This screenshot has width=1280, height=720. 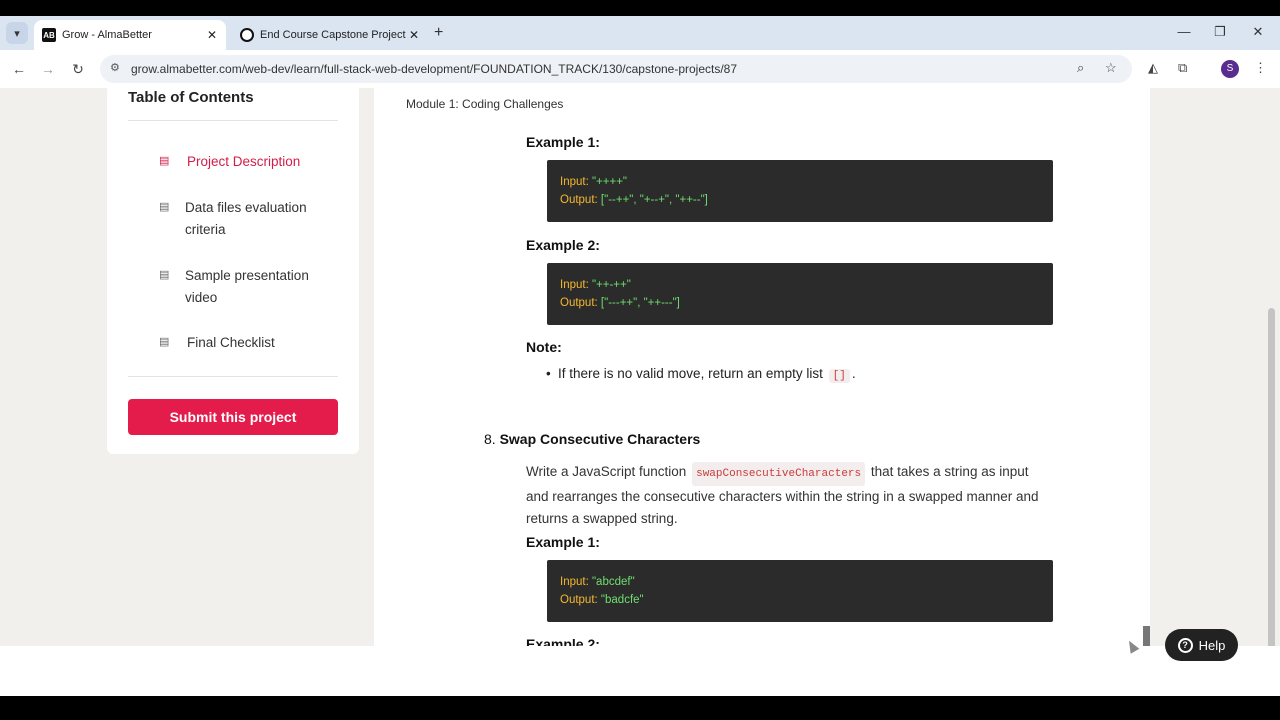 I want to click on performance-icon: ◭, so click(x=1153, y=68).